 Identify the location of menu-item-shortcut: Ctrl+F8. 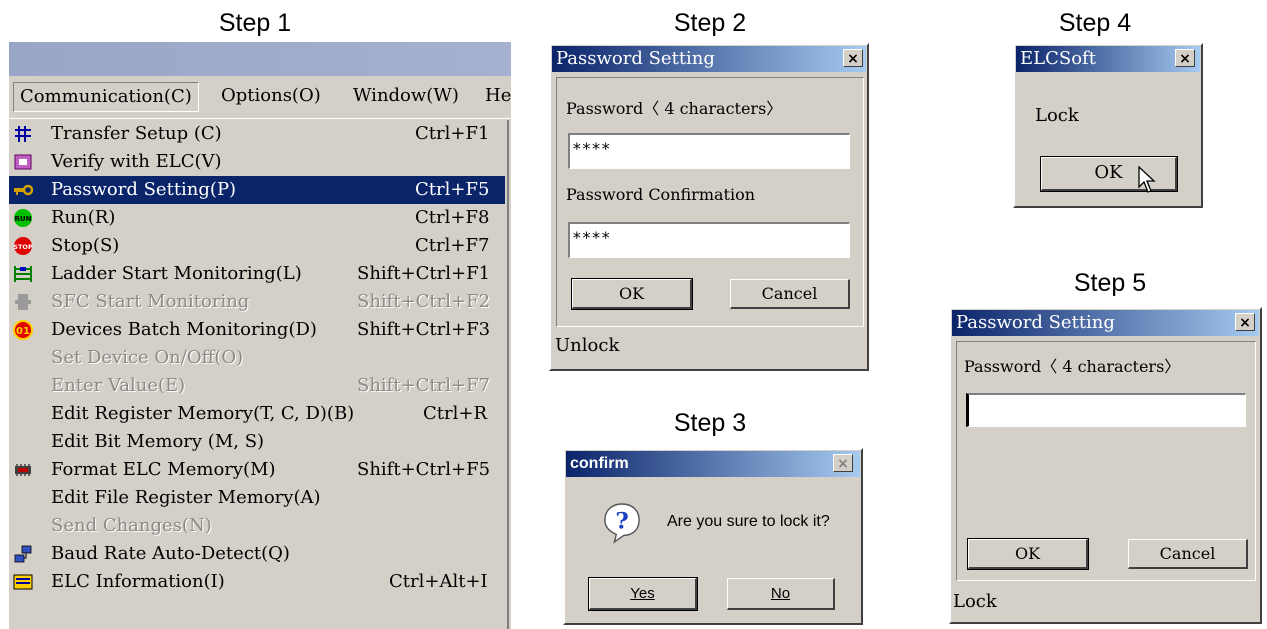
(452, 217).